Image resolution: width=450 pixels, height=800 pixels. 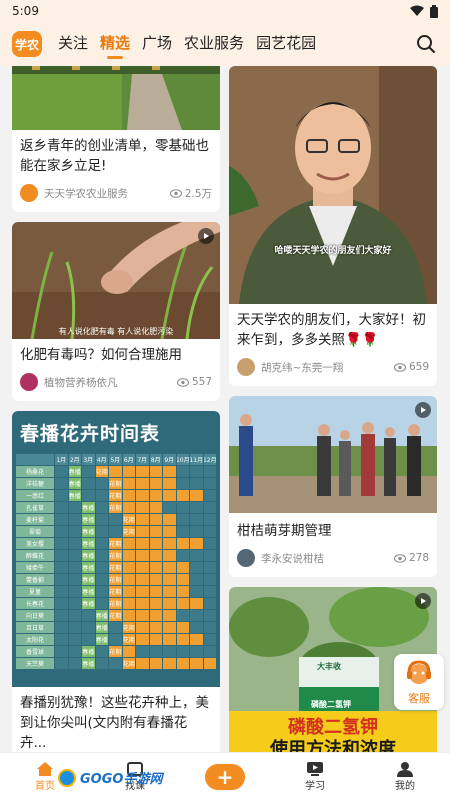 I want to click on table-row-name: 藿香蓟, so click(x=35, y=579).